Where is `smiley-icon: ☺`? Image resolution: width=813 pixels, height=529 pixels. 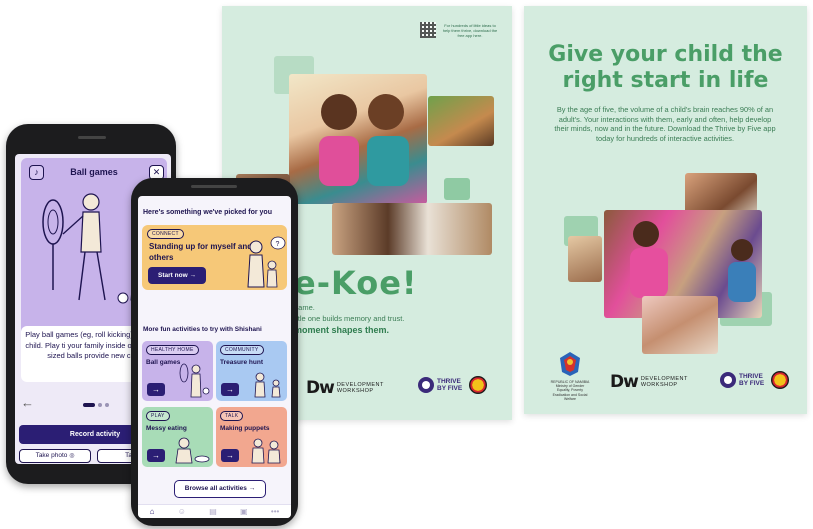 smiley-icon: ☺ is located at coordinates (182, 511).